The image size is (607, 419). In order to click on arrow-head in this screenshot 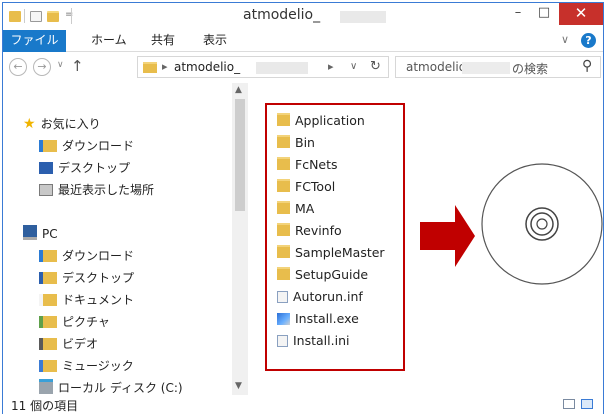, I will do `click(465, 236)`.